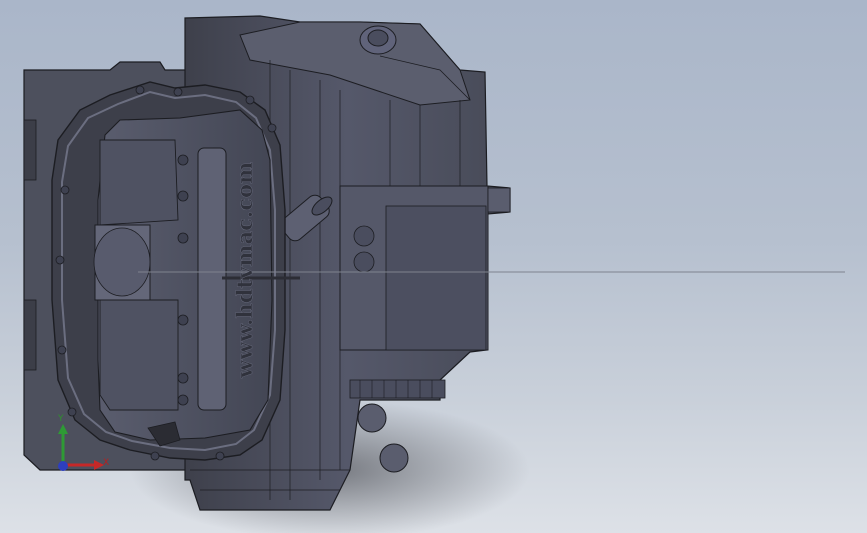 The image size is (867, 533). I want to click on x-axis-label: X, so click(106, 463).